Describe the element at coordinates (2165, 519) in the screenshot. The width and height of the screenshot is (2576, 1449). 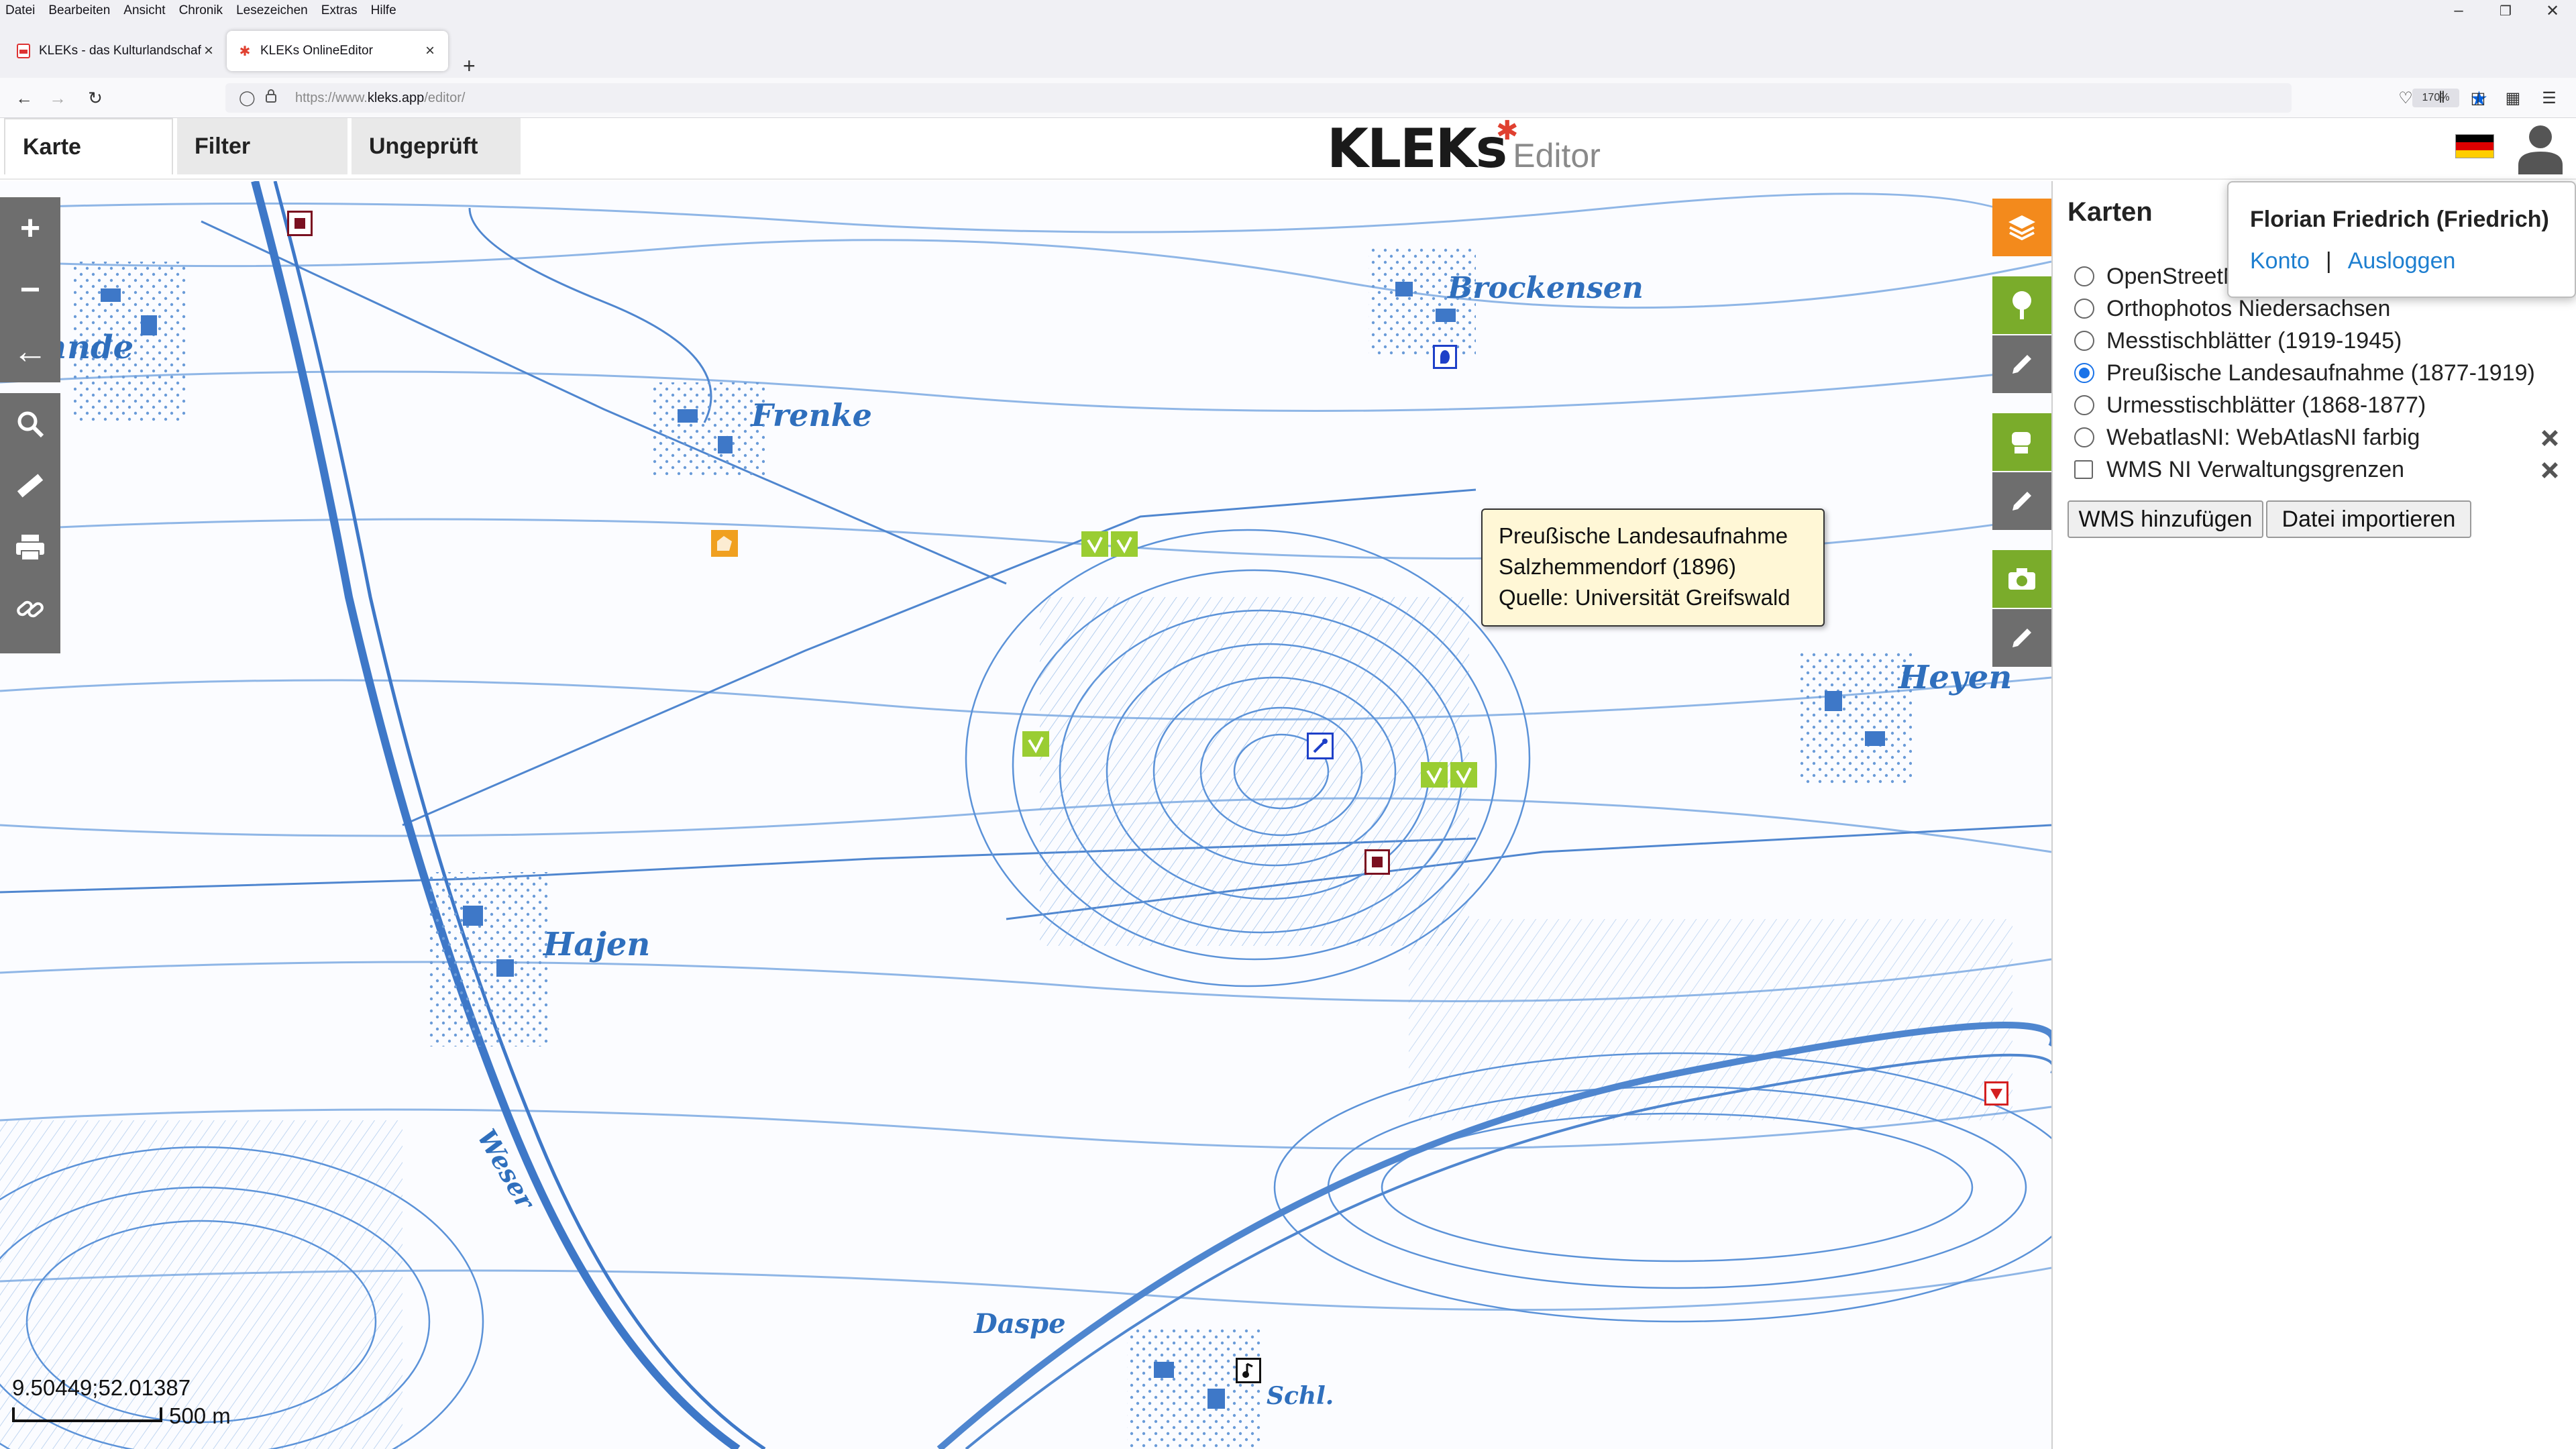
I see `add-wms-button: WMS hinzufügen` at that location.